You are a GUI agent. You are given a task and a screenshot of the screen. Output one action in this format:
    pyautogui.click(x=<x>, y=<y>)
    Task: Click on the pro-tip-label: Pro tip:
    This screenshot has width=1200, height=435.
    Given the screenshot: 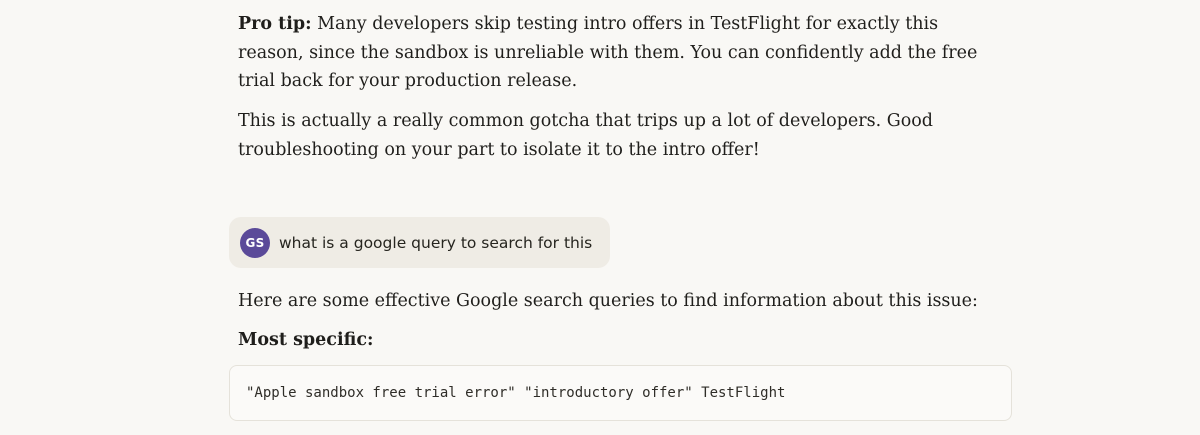 What is the action you would take?
    pyautogui.click(x=275, y=24)
    